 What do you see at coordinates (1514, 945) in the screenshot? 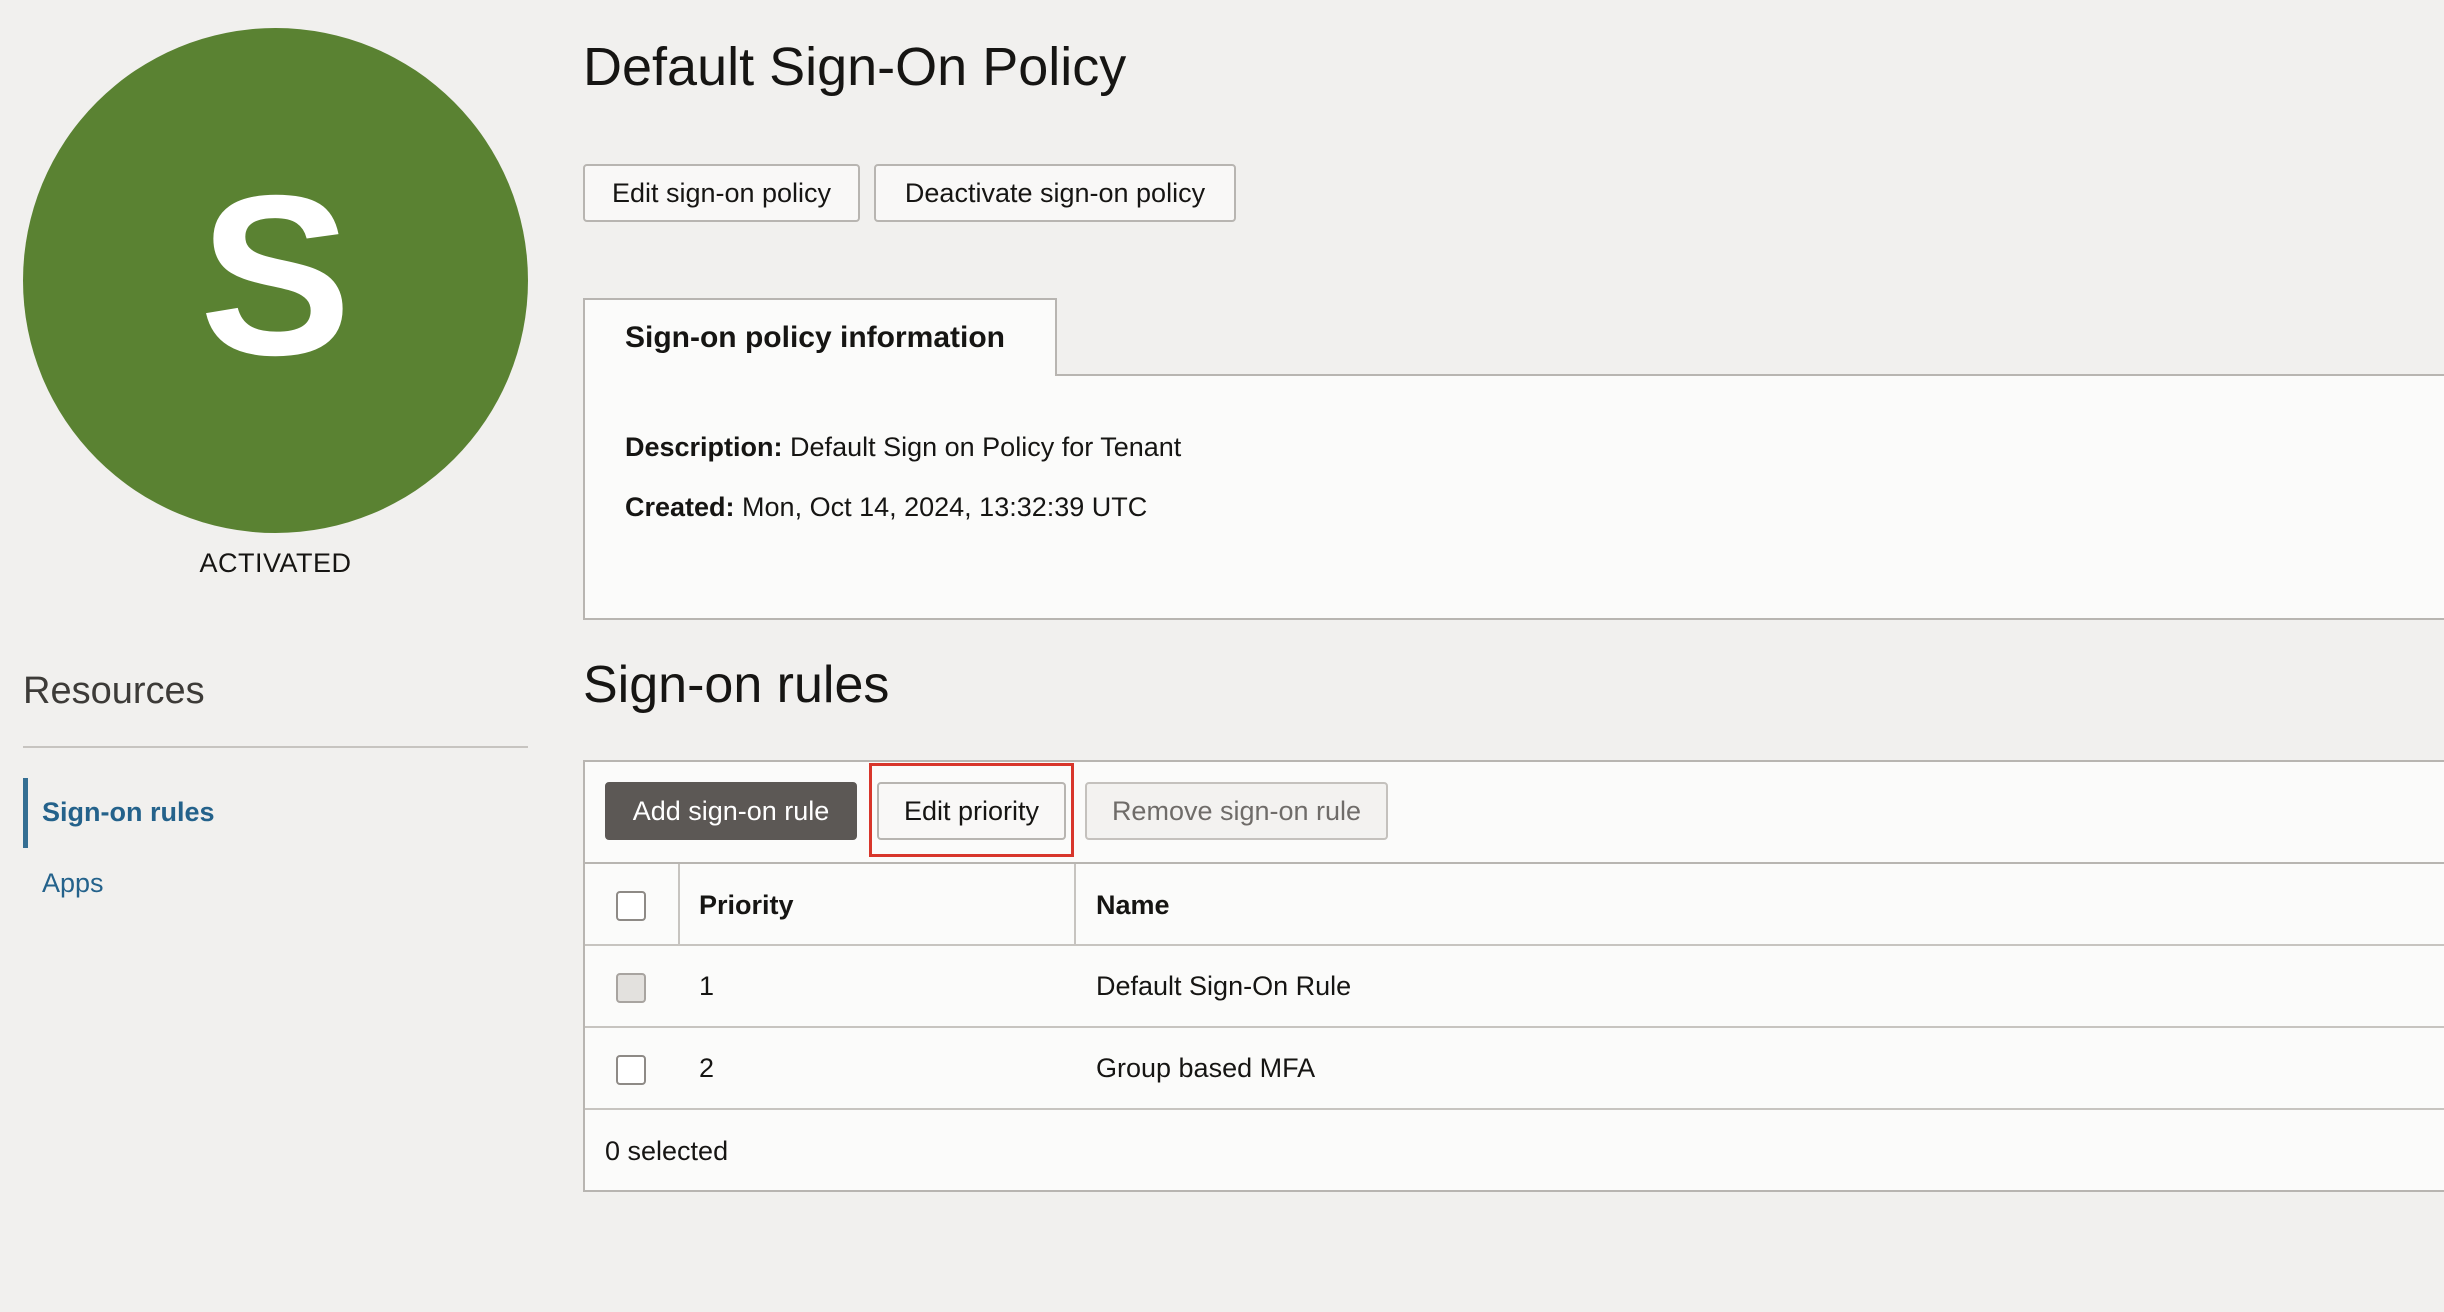
I see `header-divider` at bounding box center [1514, 945].